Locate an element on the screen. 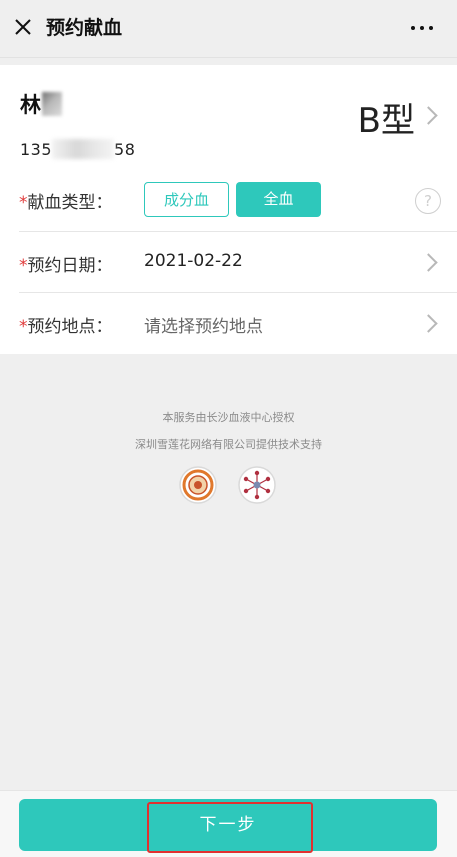 This screenshot has width=457, height=857. more-dots-icon is located at coordinates (422, 28).